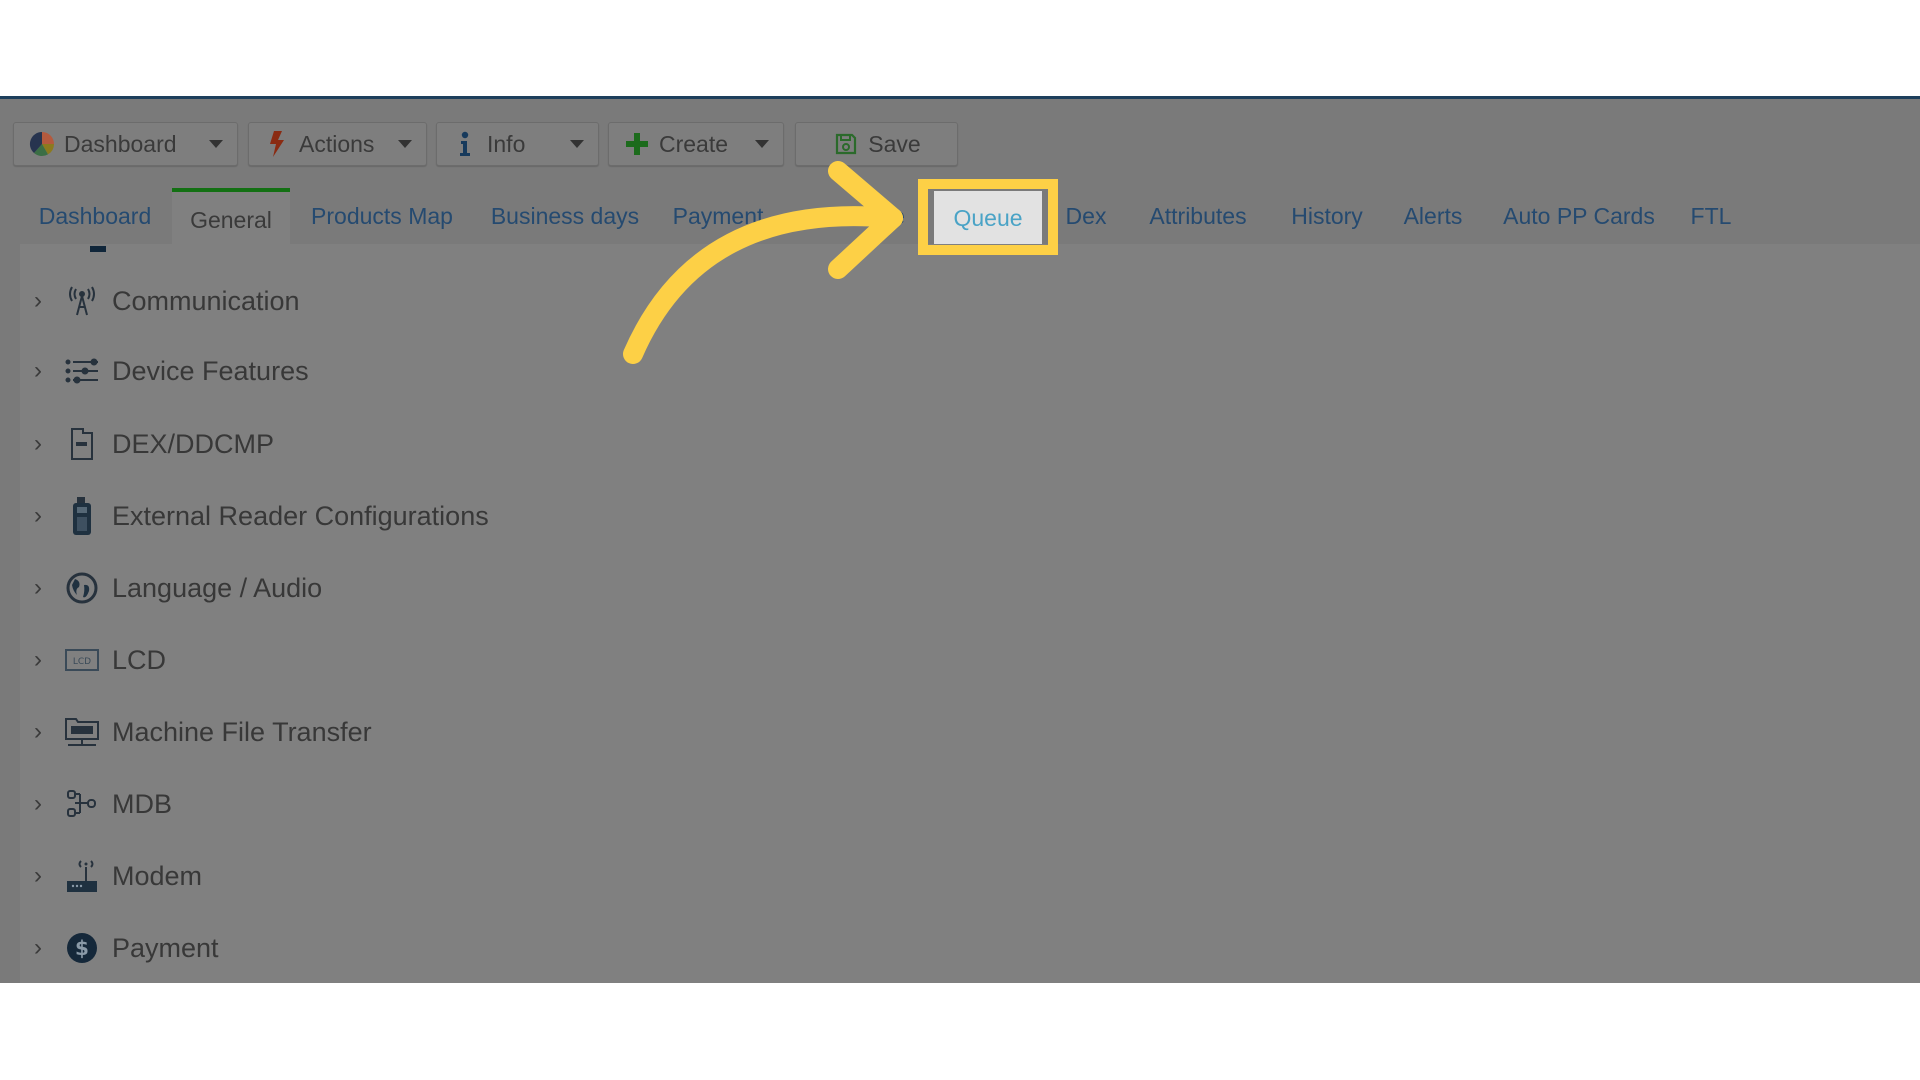 This screenshot has width=1920, height=1080. I want to click on antenna-icon, so click(82, 301).